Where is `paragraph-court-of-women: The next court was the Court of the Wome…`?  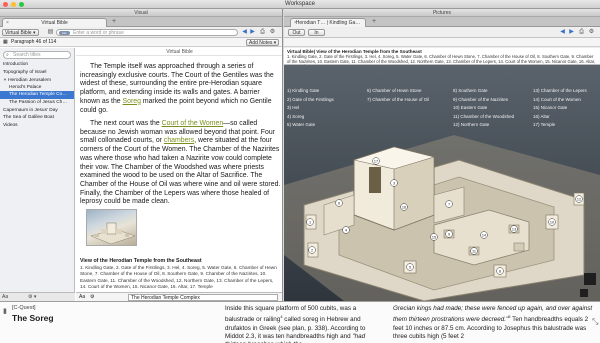
paragraph-court-of-women: The next court was the Court of the Wome… is located at coordinates (180, 163).